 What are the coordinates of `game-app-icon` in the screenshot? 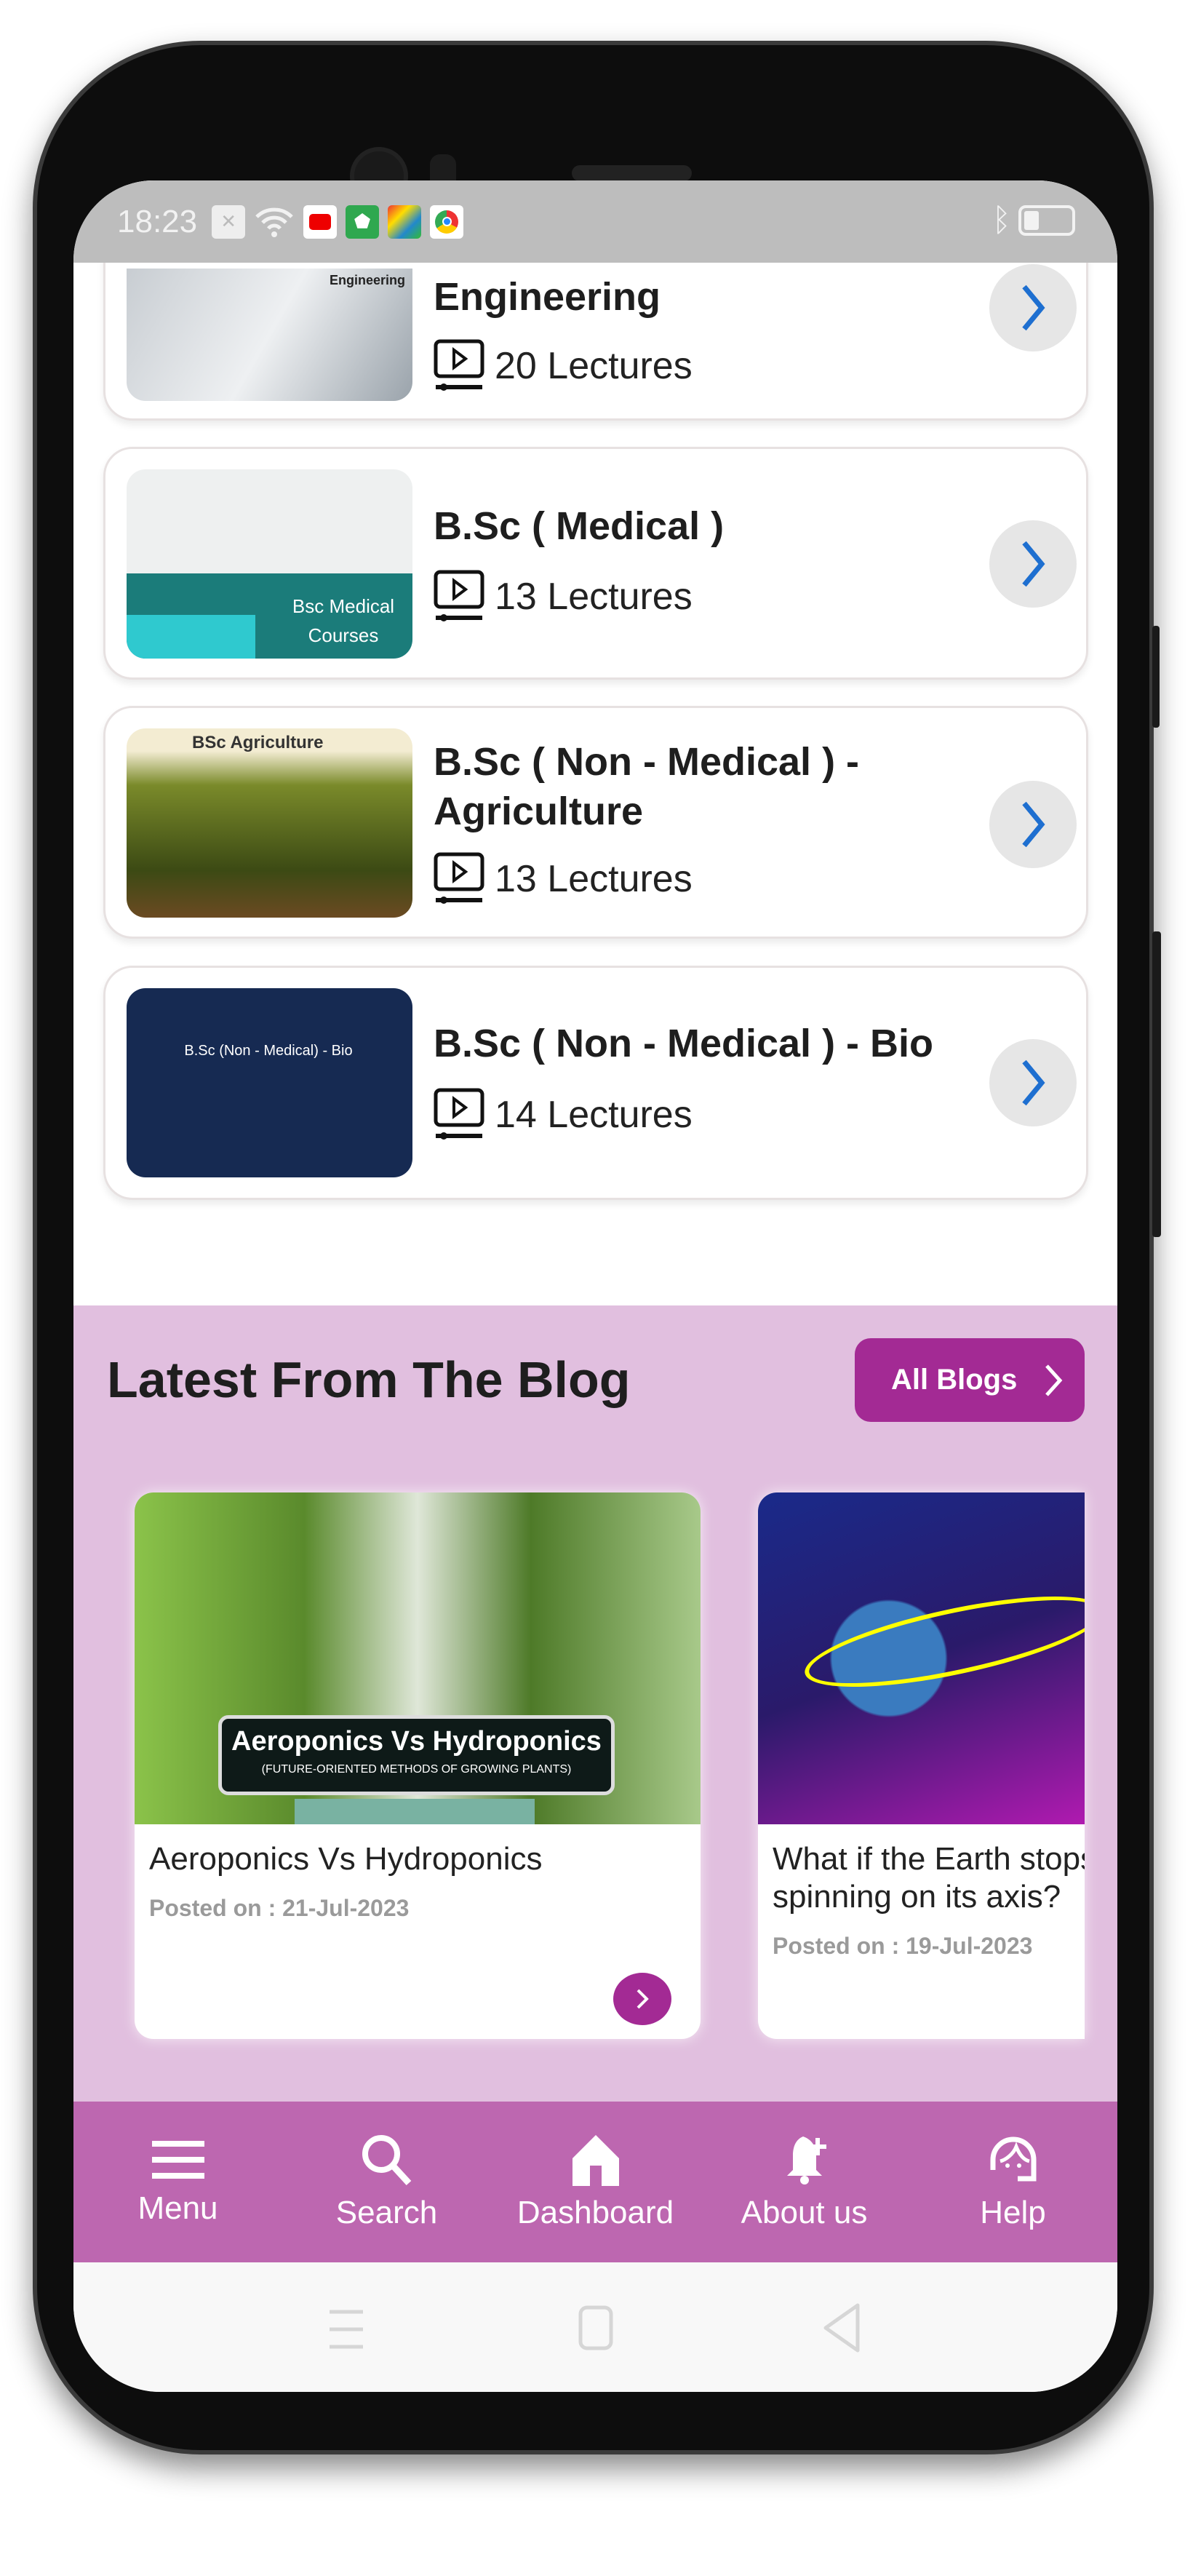 It's located at (405, 221).